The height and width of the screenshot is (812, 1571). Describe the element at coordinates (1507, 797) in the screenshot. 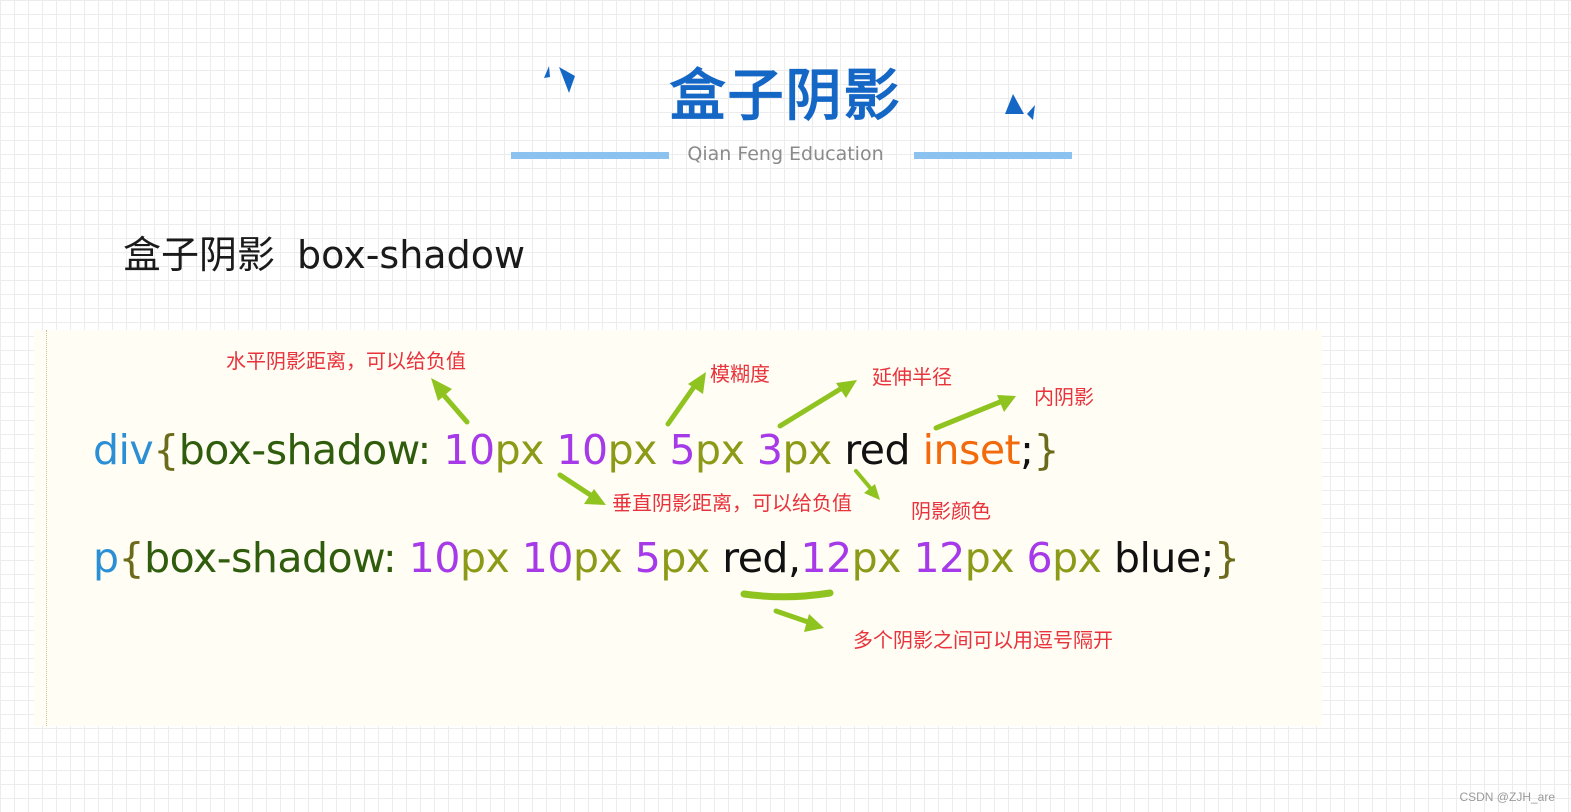

I see `watermark: CSDN @ZJH_are` at that location.